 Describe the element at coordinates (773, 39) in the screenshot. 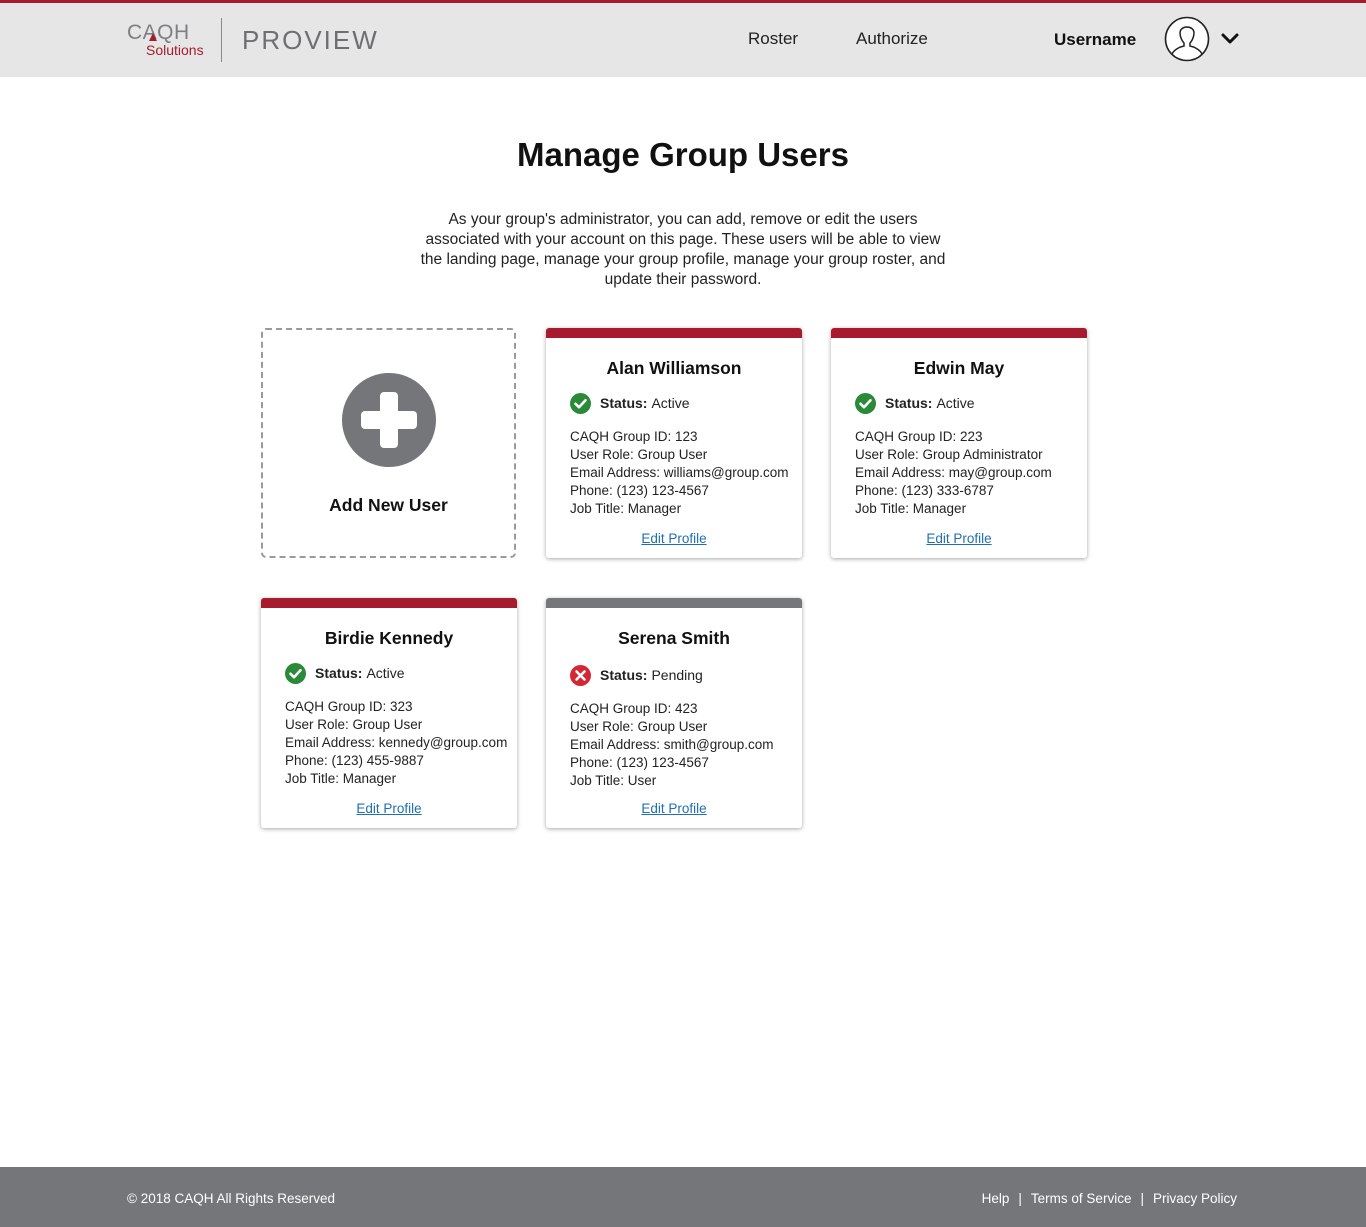

I see `nav-roster-link: Roster` at that location.